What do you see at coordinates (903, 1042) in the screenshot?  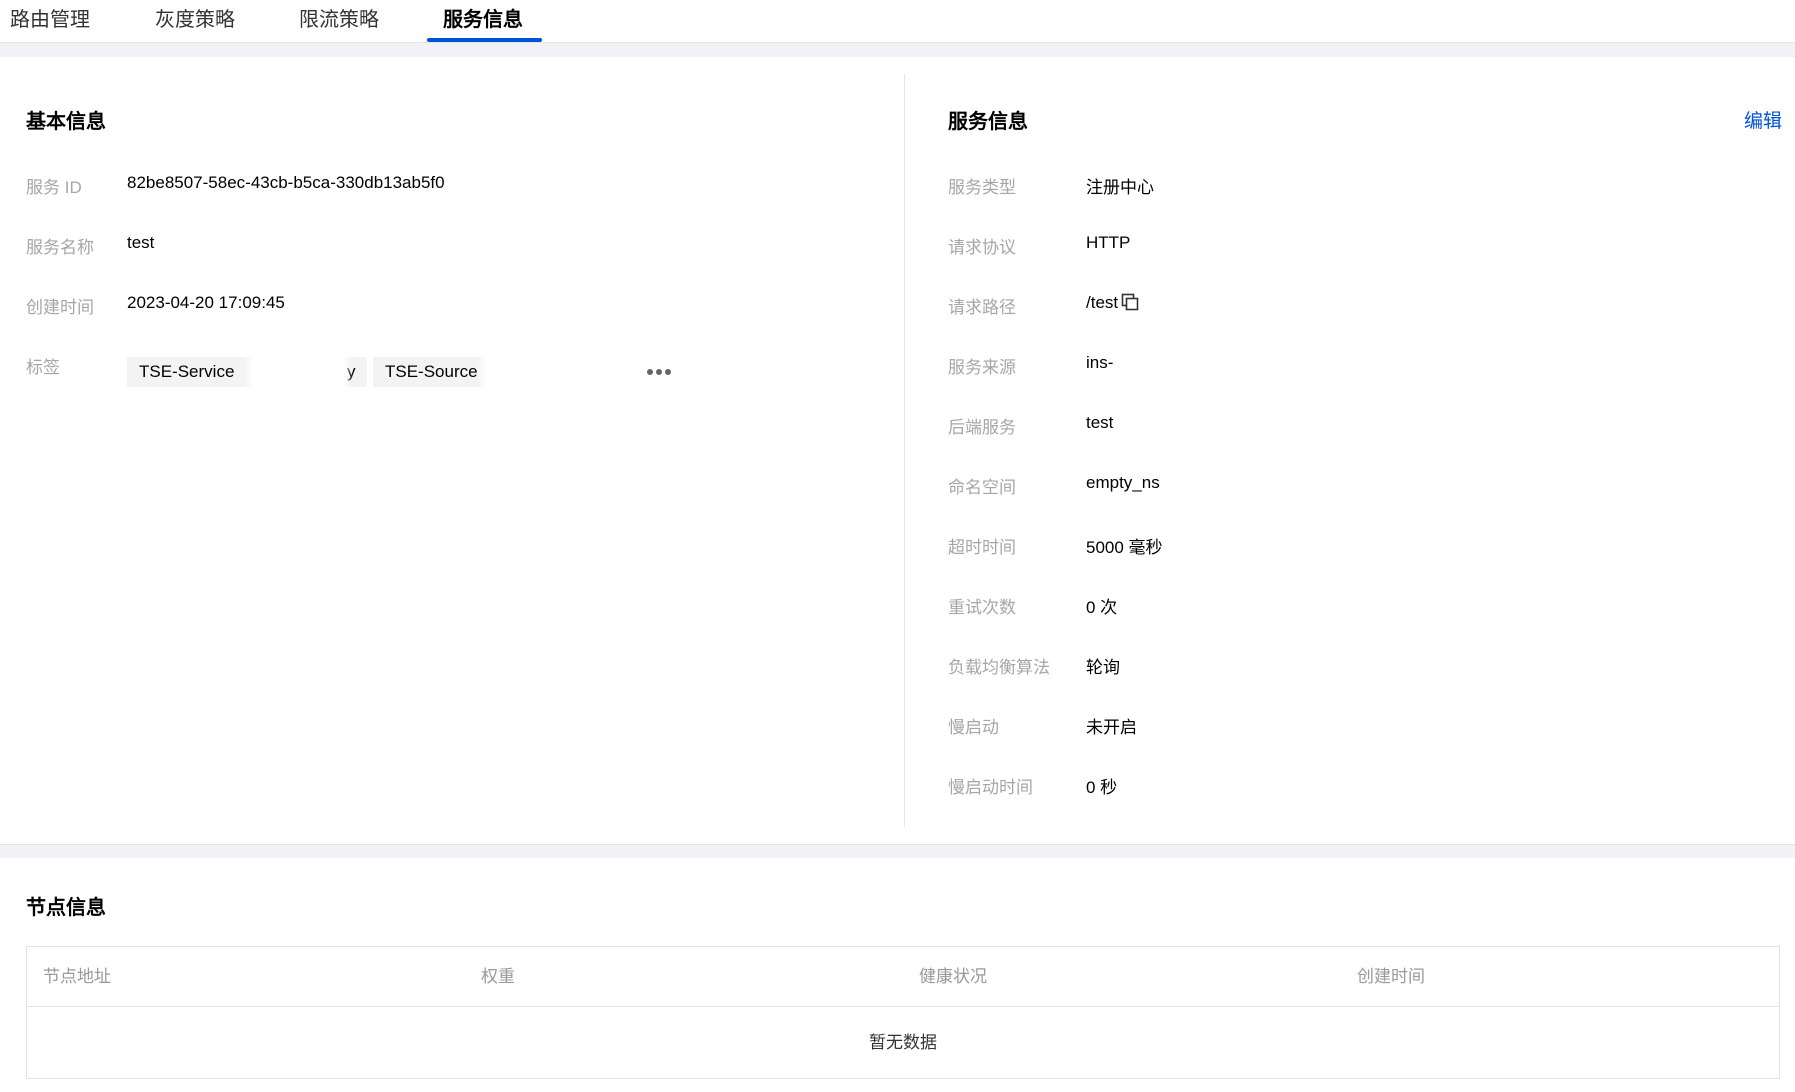 I see `table-empty-state: 暂无数据` at bounding box center [903, 1042].